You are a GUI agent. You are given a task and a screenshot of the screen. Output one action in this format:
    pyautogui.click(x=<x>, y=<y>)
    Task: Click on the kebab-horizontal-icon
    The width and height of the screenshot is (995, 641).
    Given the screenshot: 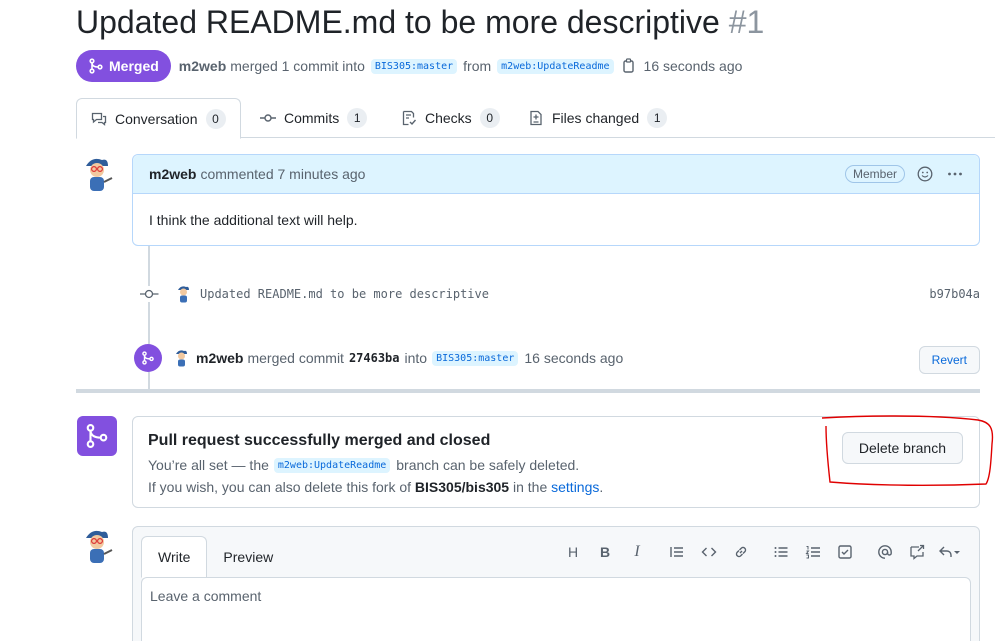 What is the action you would take?
    pyautogui.click(x=955, y=174)
    